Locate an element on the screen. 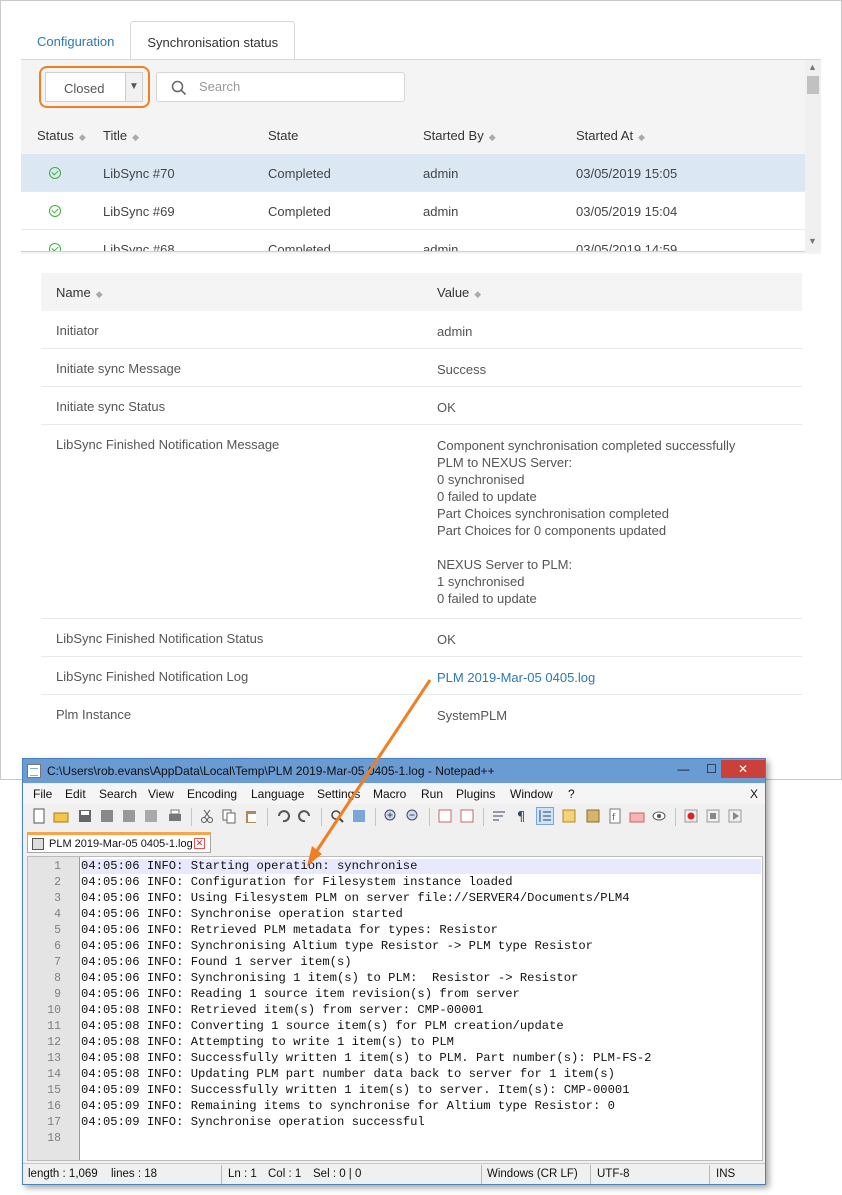 The image size is (842, 1195). replace-icon is located at coordinates (359, 816).